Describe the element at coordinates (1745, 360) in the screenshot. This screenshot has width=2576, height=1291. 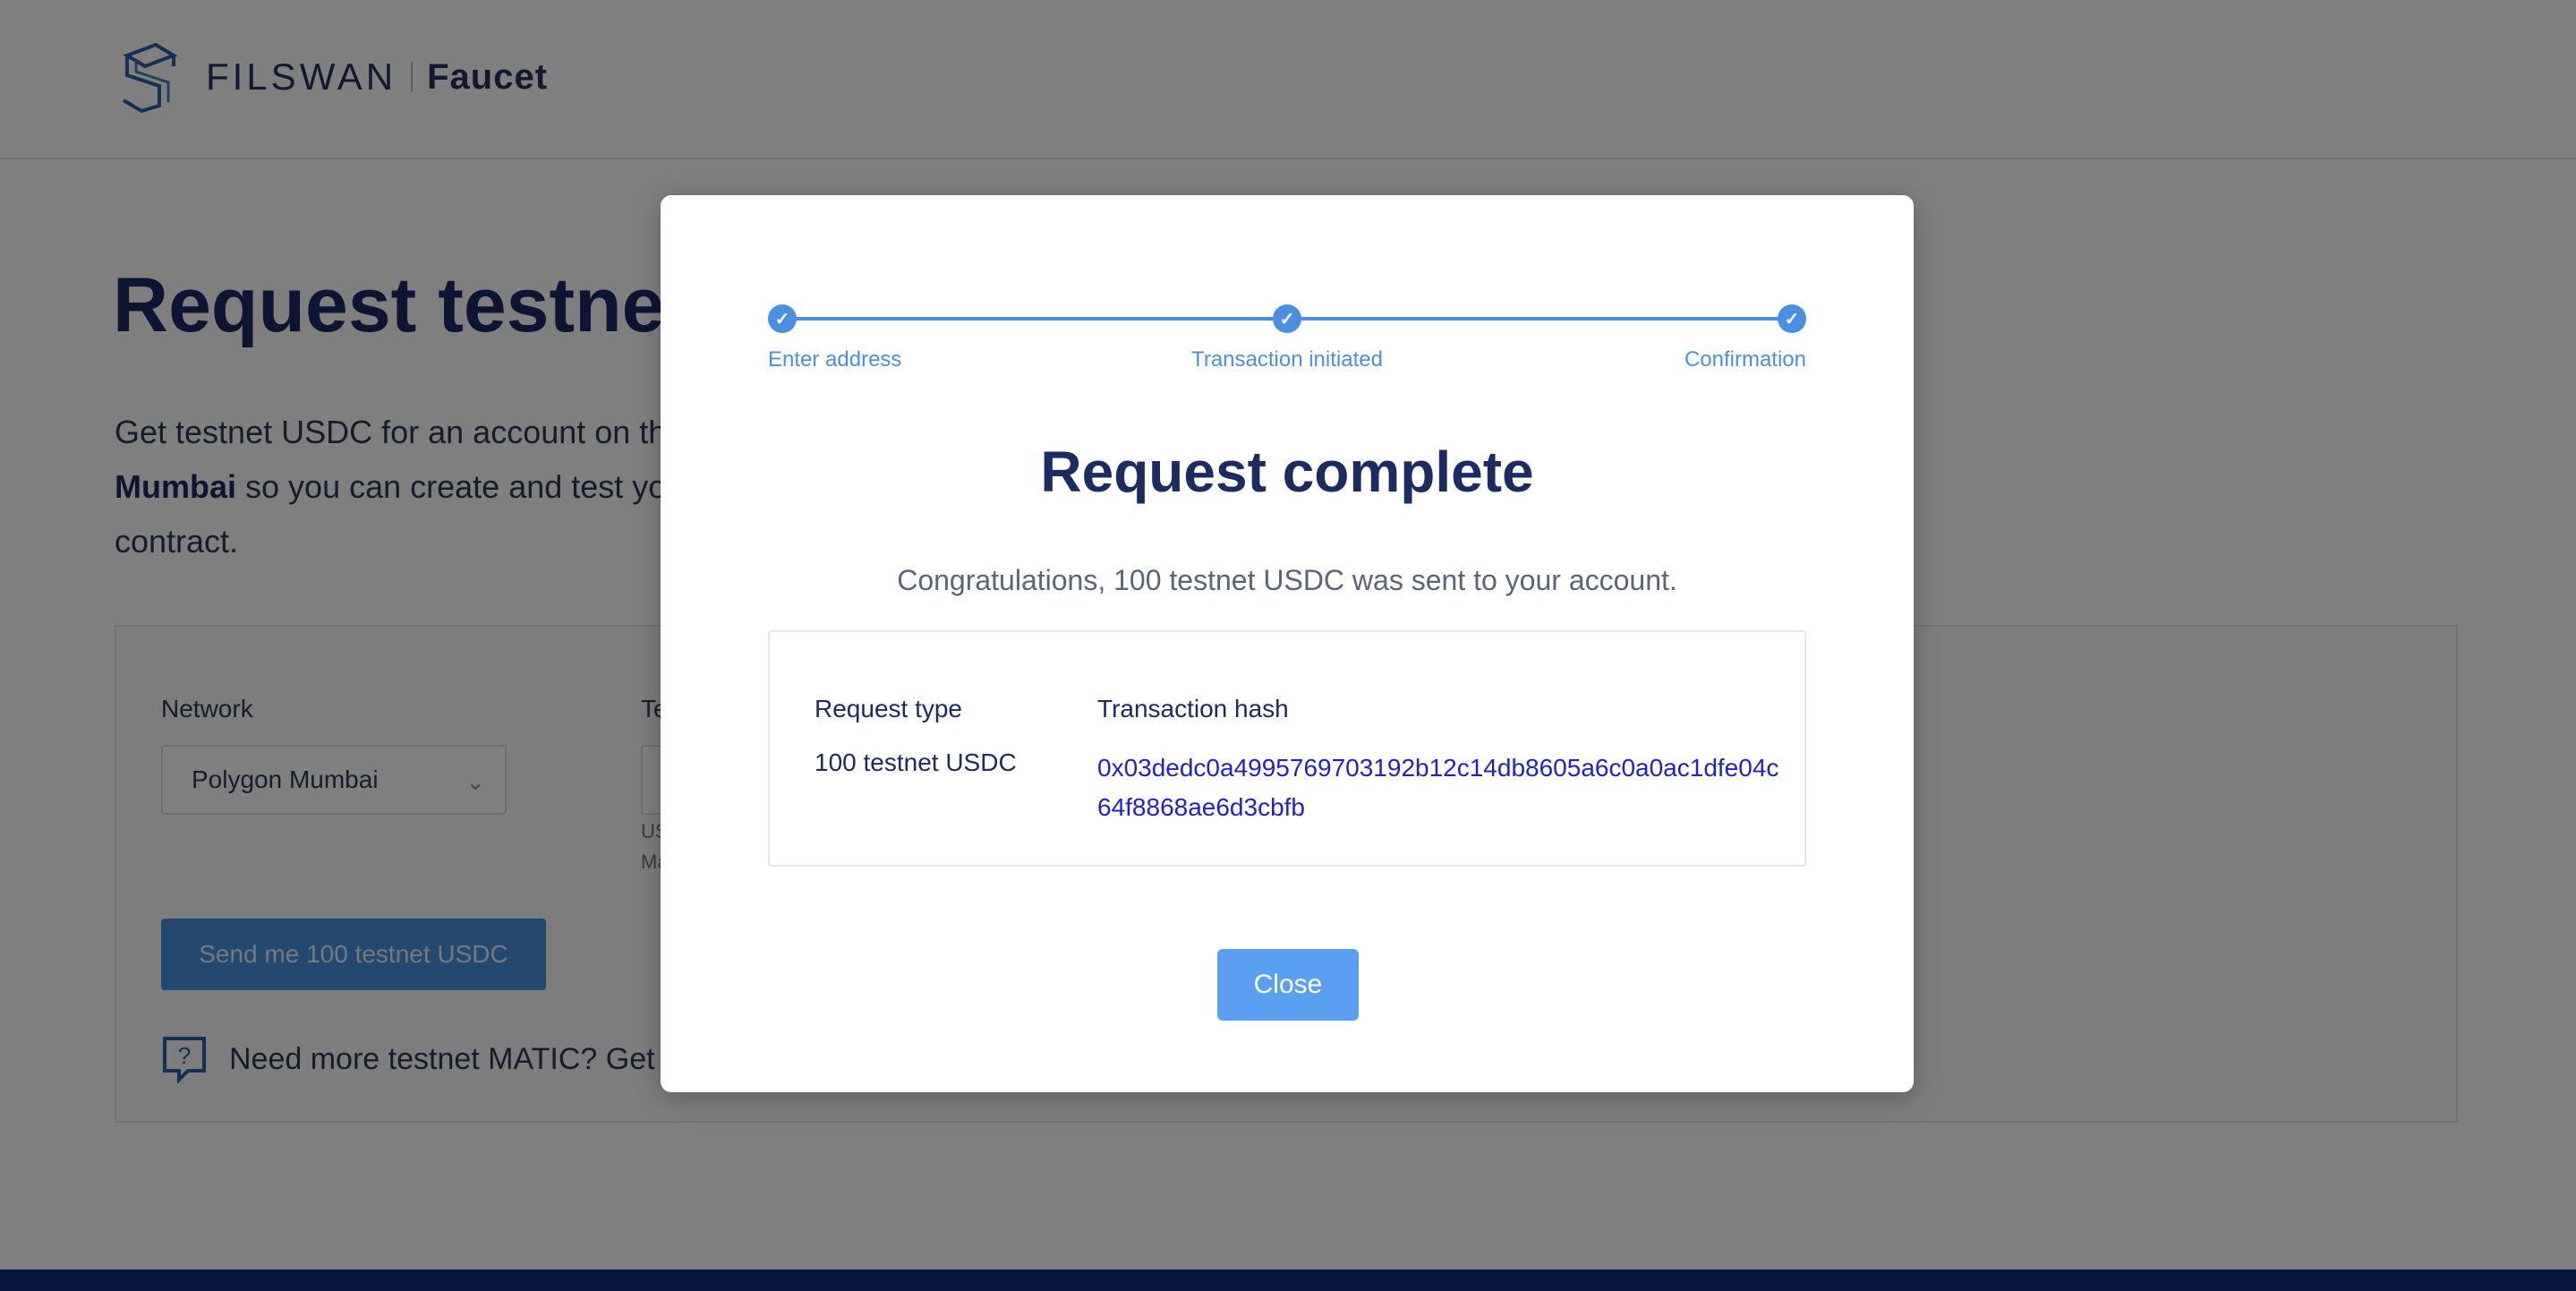
I see `step-3-label: Confirmation` at that location.